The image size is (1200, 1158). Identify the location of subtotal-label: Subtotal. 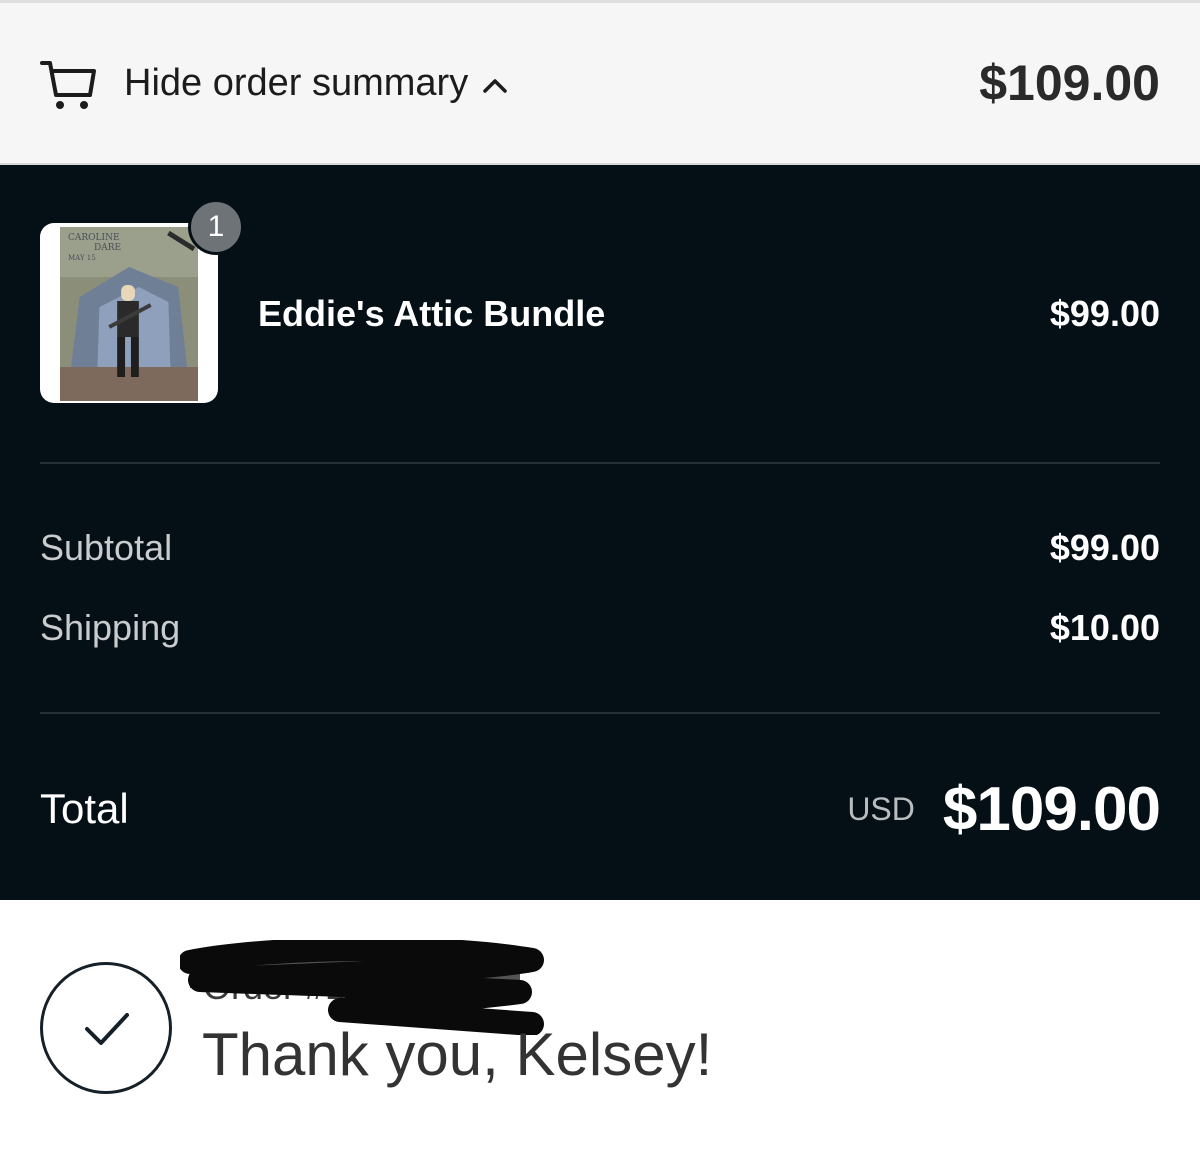
(106, 547).